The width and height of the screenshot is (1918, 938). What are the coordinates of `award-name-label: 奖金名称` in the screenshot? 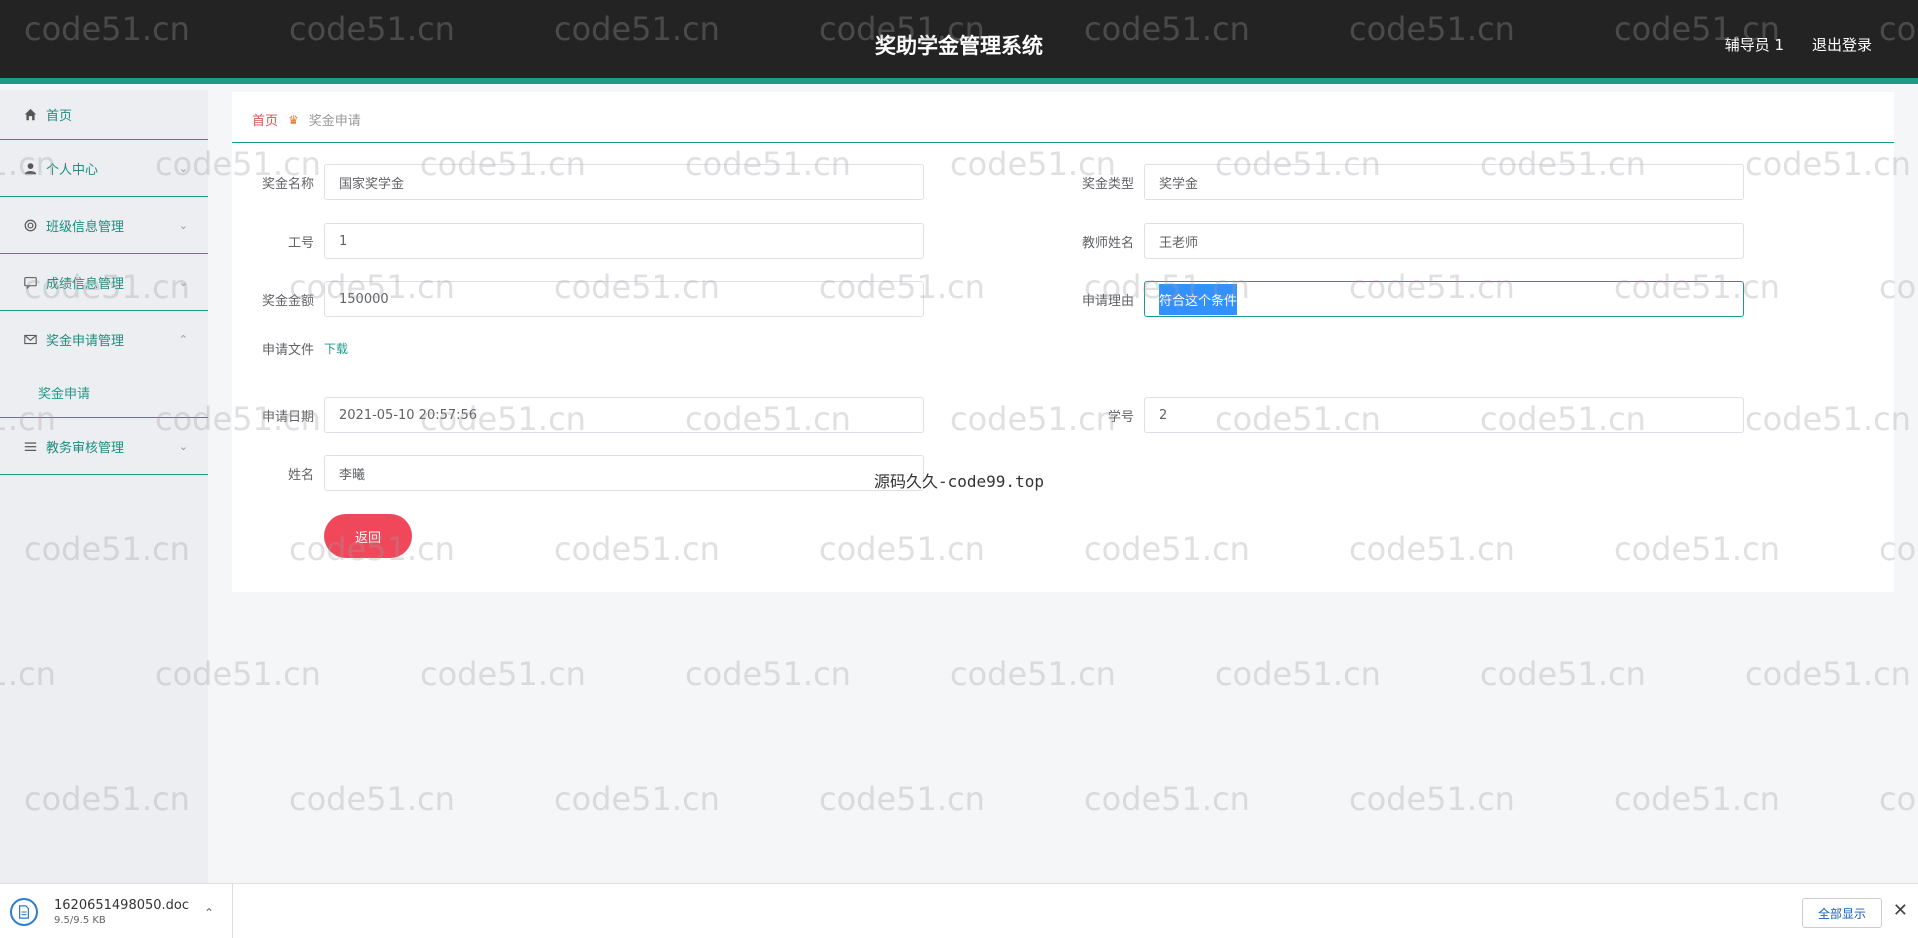 It's located at (287, 184).